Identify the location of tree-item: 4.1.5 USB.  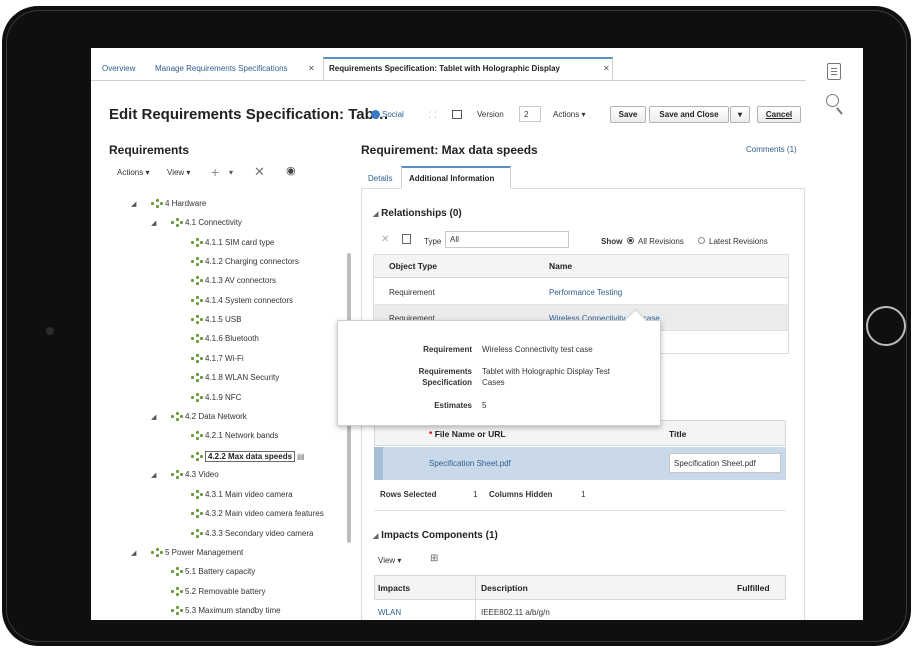
(216, 319).